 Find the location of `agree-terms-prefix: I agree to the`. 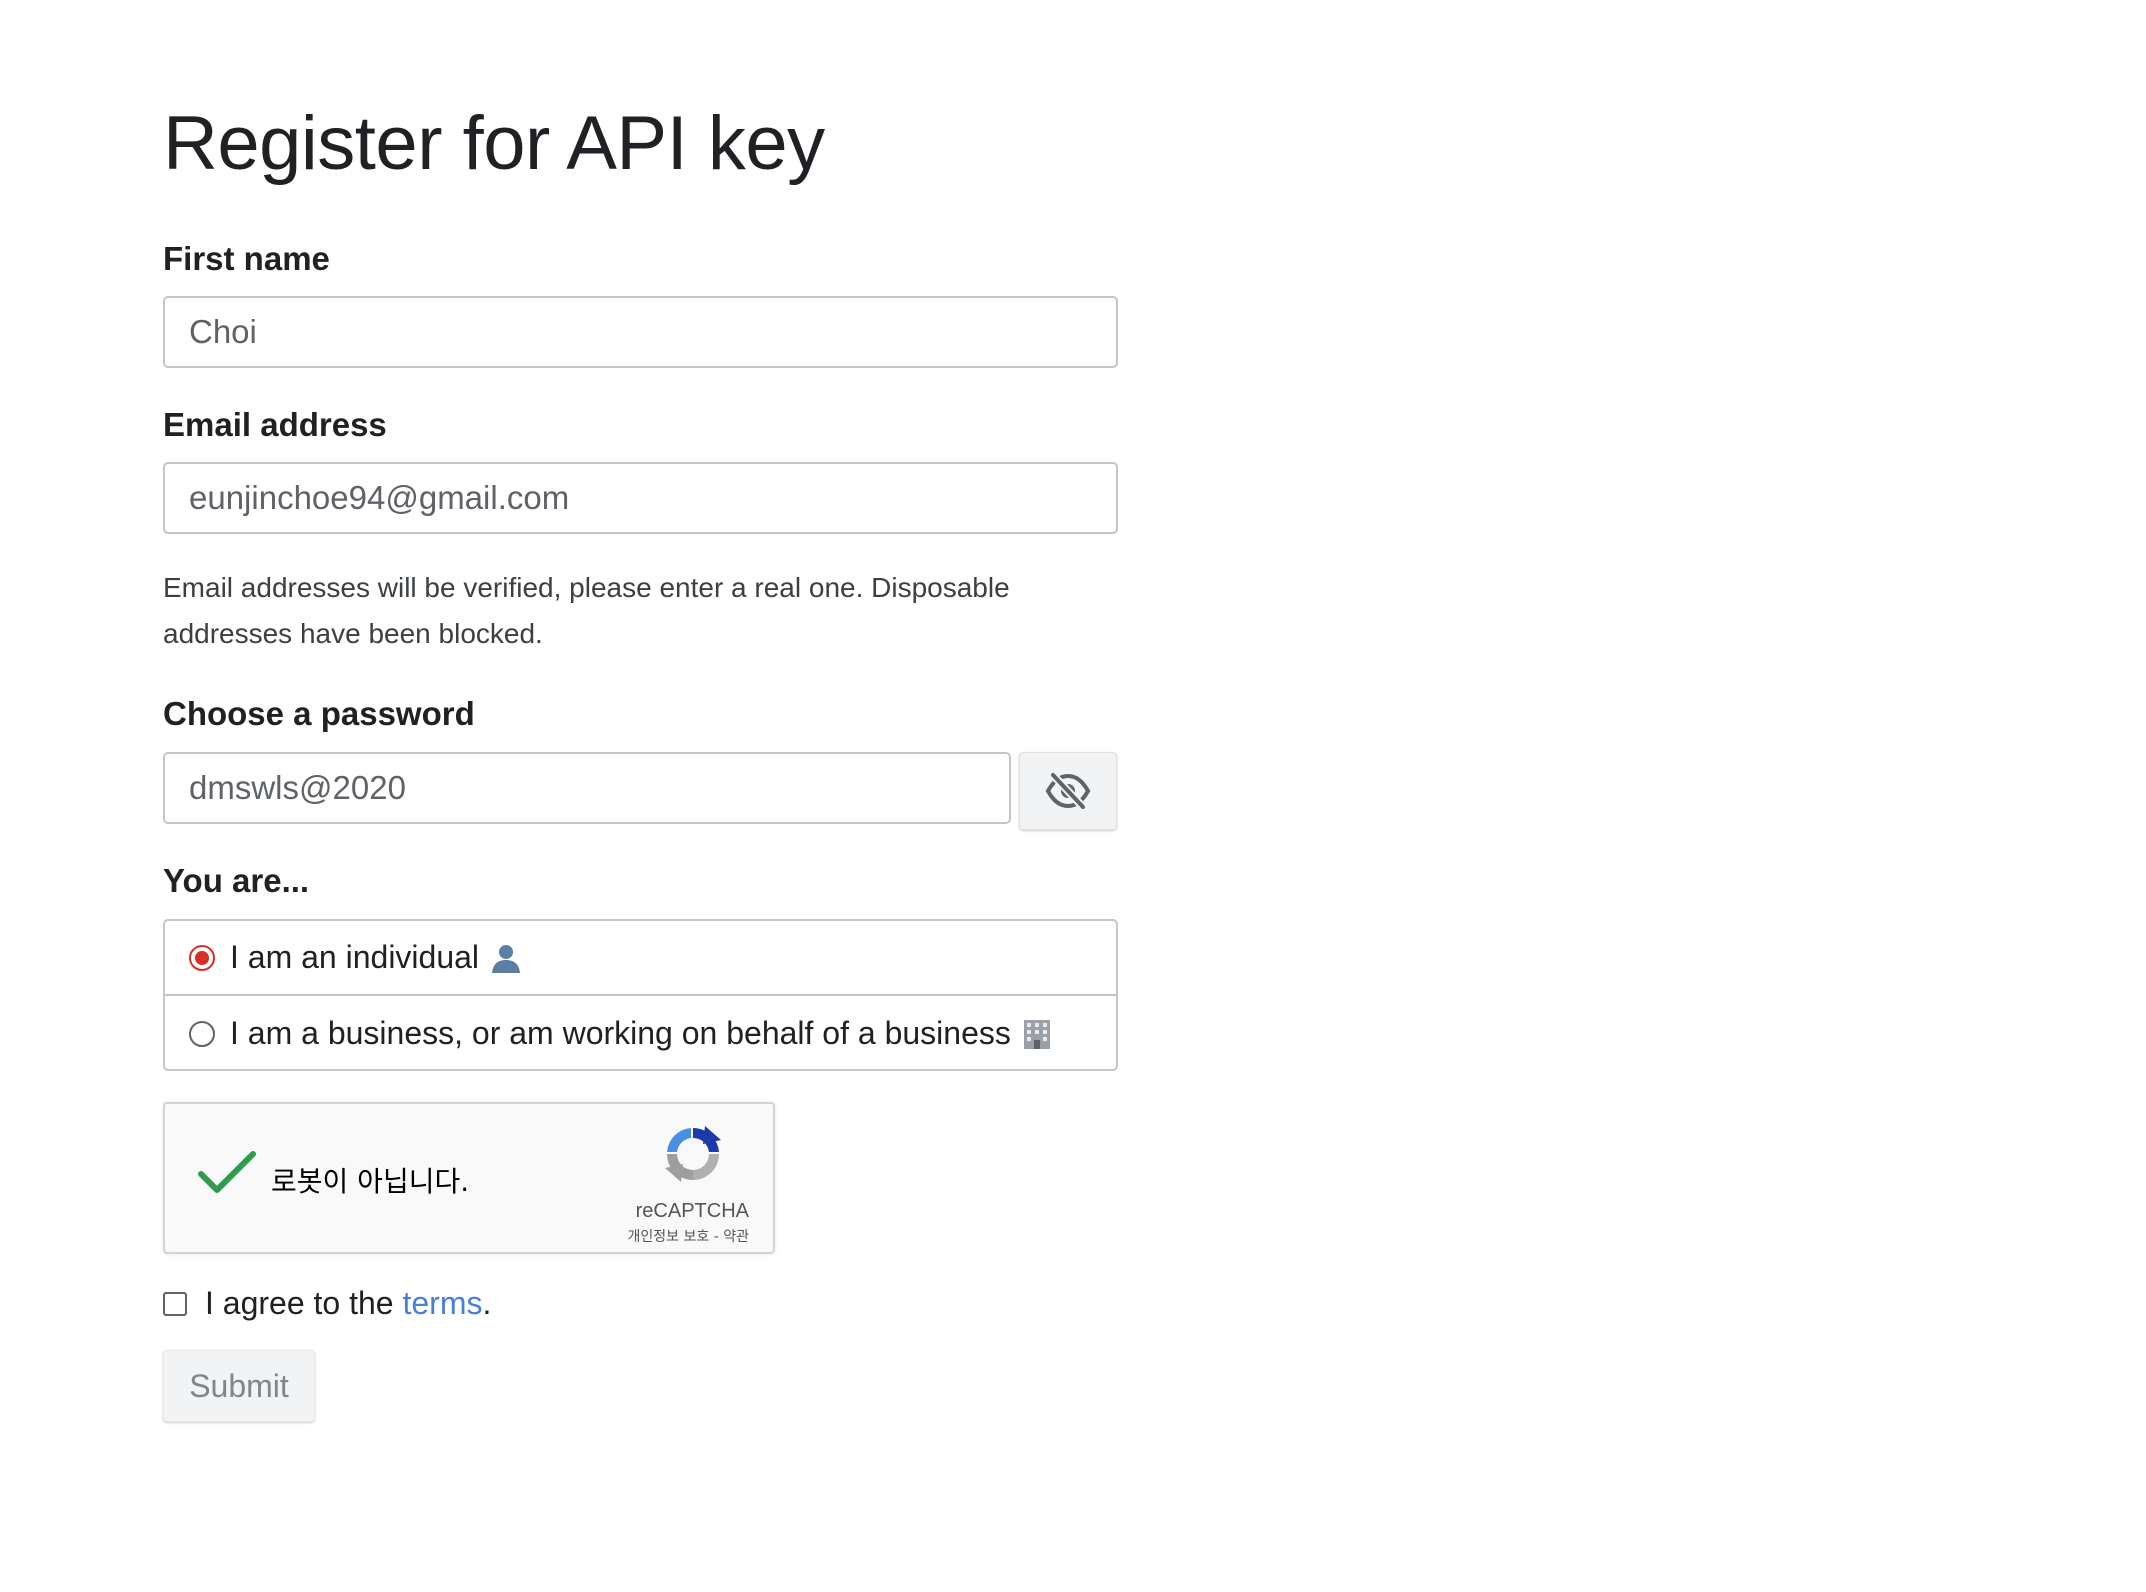

agree-terms-prefix: I agree to the is located at coordinates (304, 1303).